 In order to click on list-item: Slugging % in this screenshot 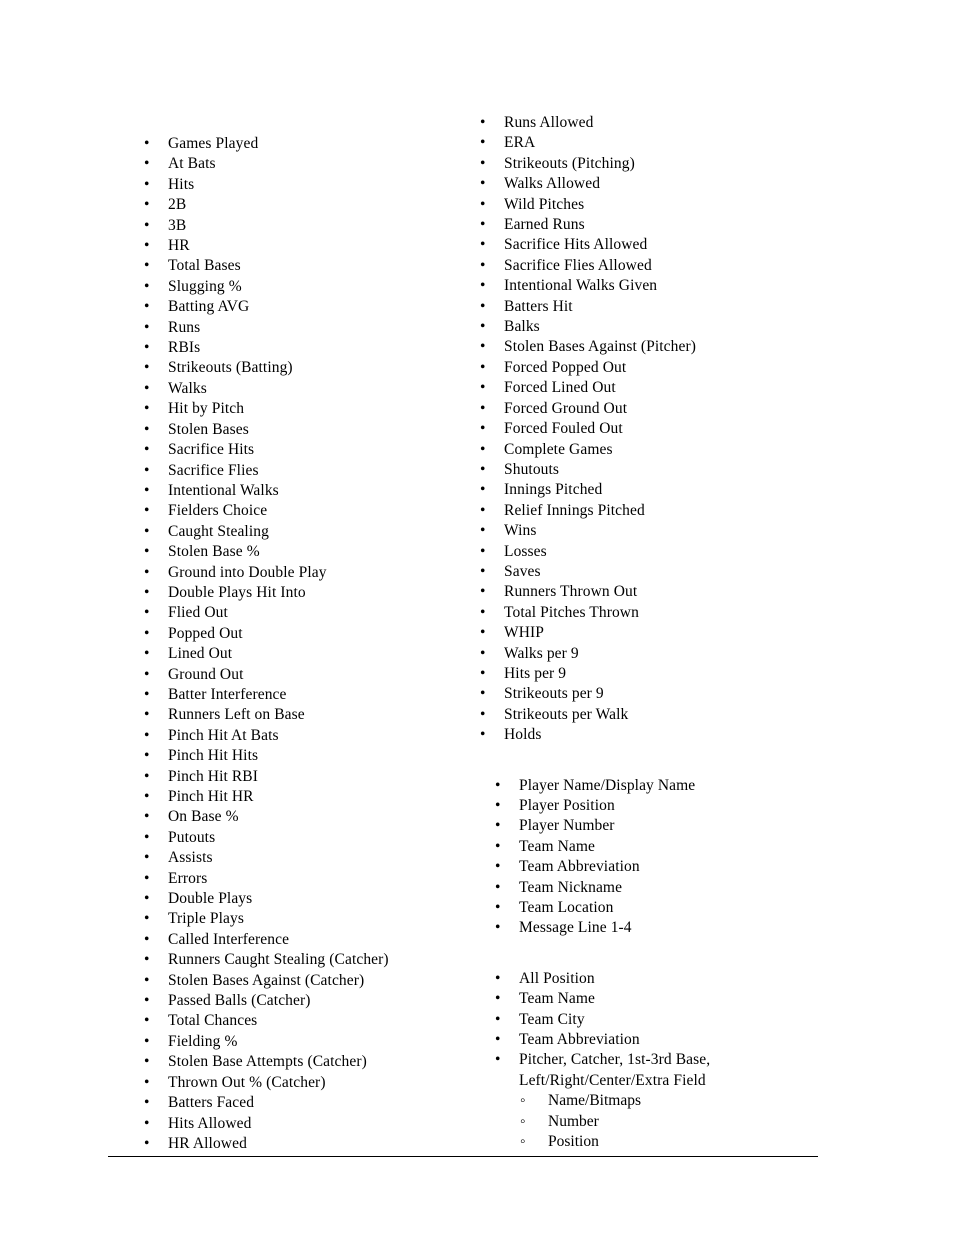, I will do `click(309, 287)`.